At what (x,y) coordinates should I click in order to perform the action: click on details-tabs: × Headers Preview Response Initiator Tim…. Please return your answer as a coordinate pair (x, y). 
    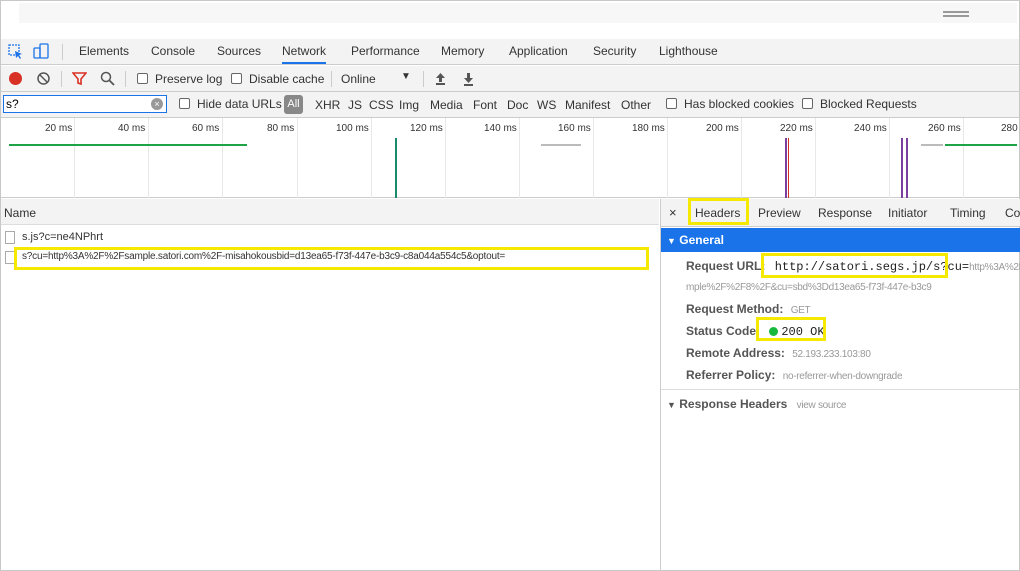
    Looking at the image, I should click on (840, 212).